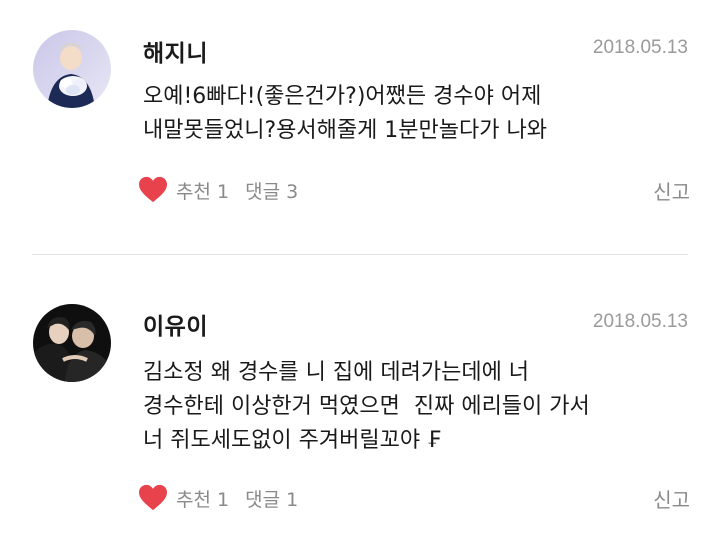  What do you see at coordinates (336, 372) in the screenshot?
I see `comment-line: 김소정 왜 경수를 니 집에 데려가는데에 너` at bounding box center [336, 372].